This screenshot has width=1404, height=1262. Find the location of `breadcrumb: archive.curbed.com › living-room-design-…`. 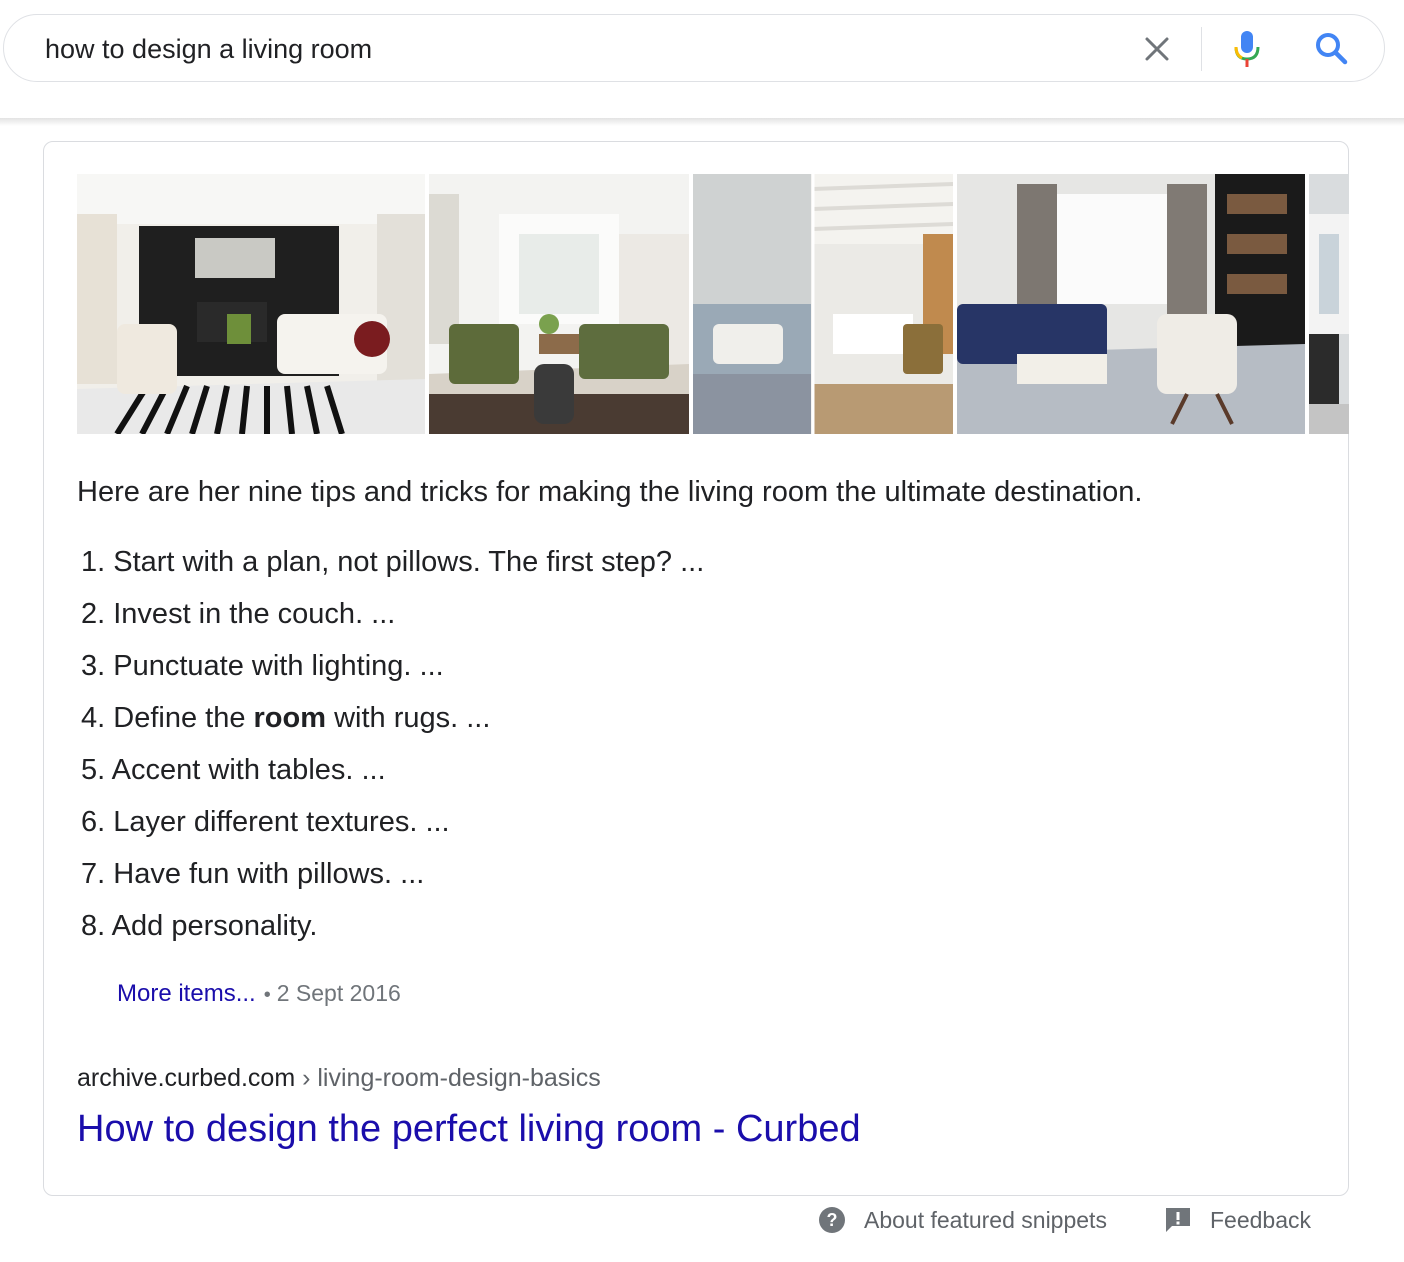

breadcrumb: archive.curbed.com › living-room-design-… is located at coordinates (339, 1078).